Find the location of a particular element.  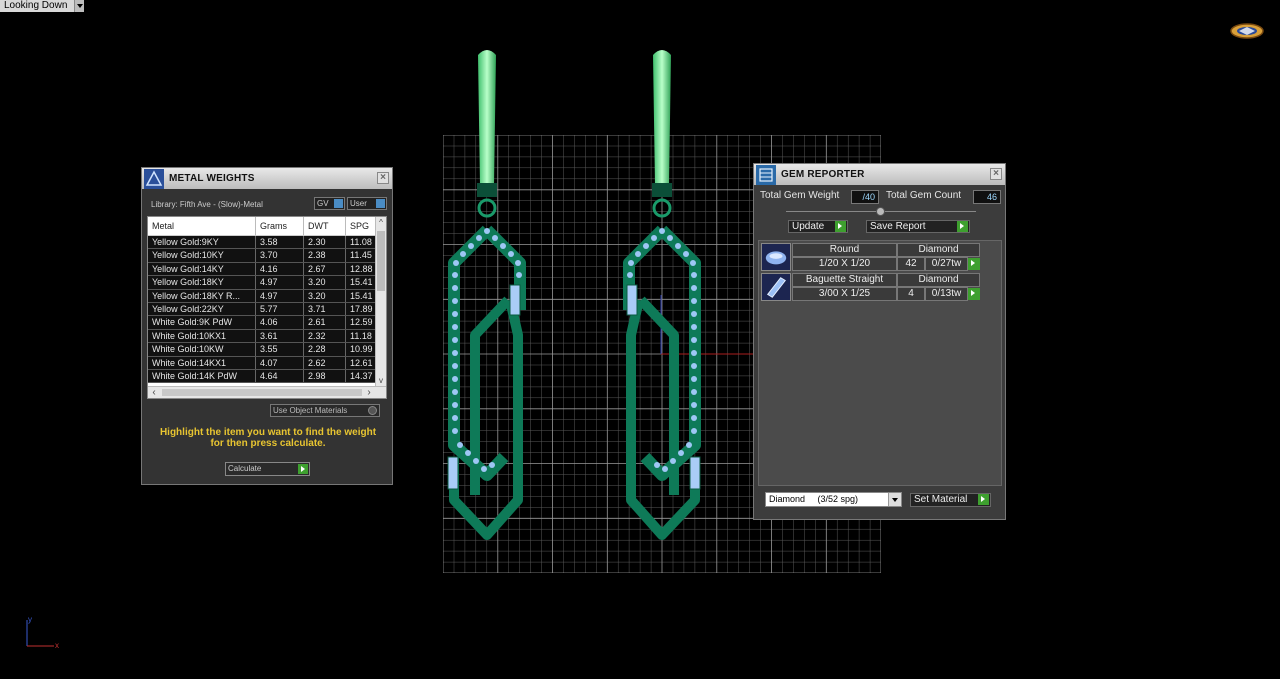

metal-weights-titlebar: METAL WEIGHTS × is located at coordinates (267, 178).